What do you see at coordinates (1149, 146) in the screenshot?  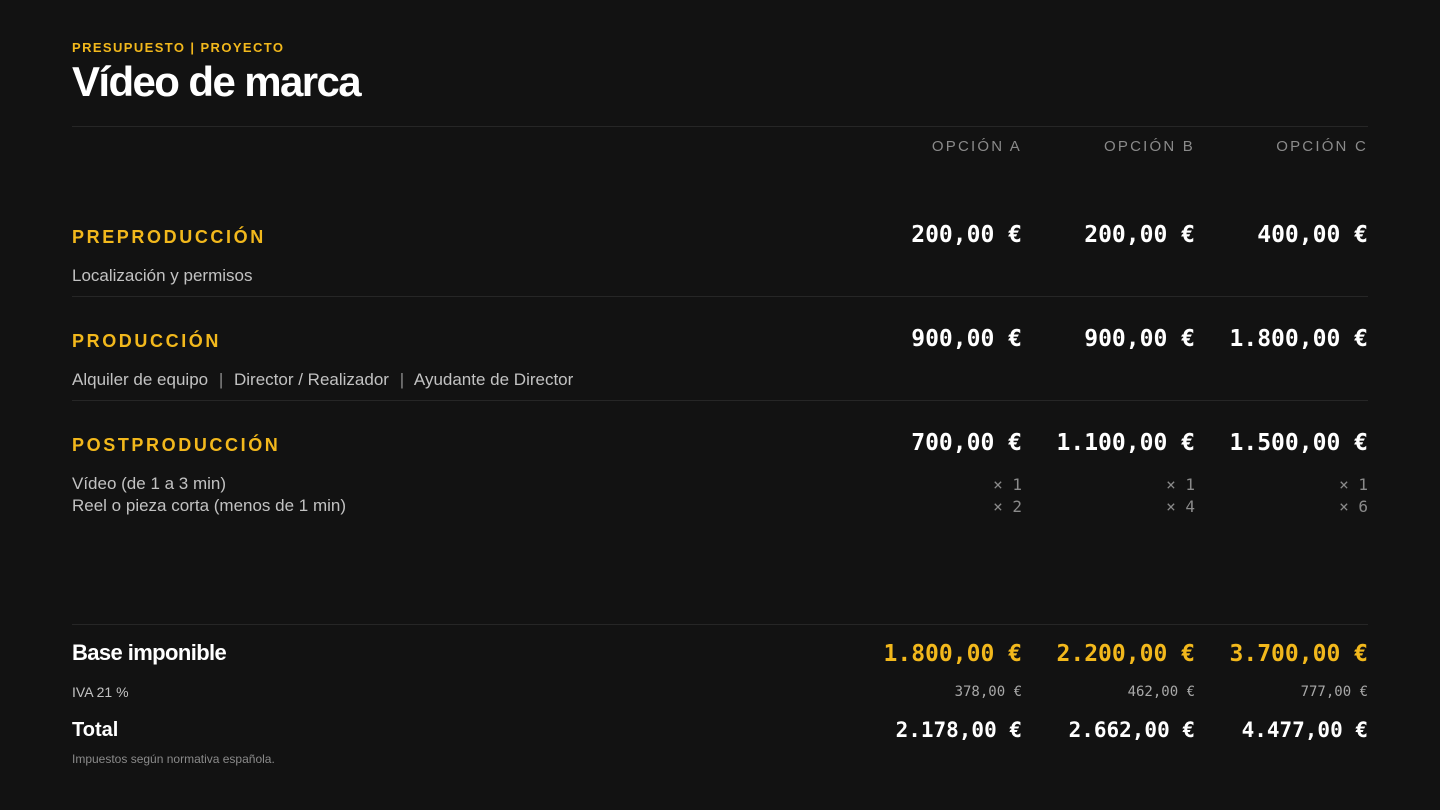 I see `option-b-header: OPCIÓN B` at bounding box center [1149, 146].